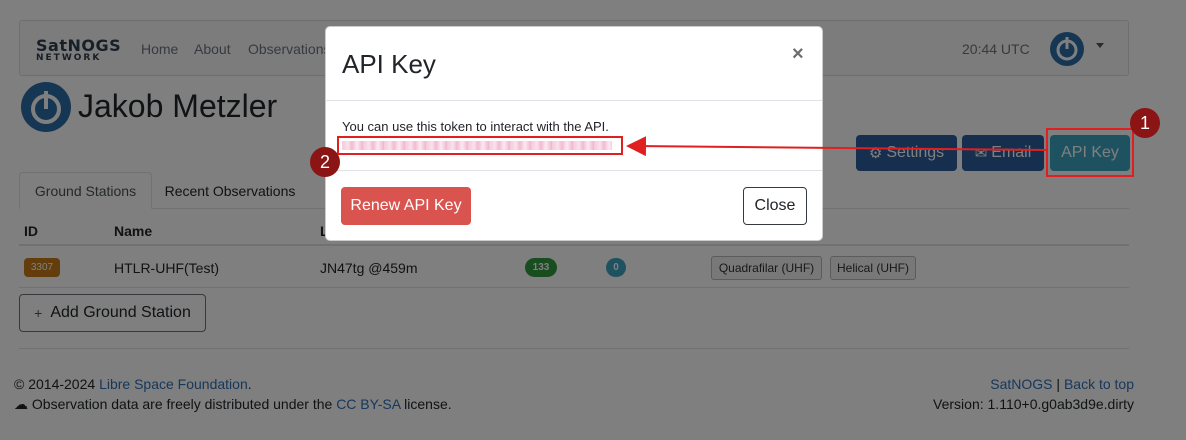 This screenshot has width=1186, height=440. I want to click on token-redaction, so click(477, 145).